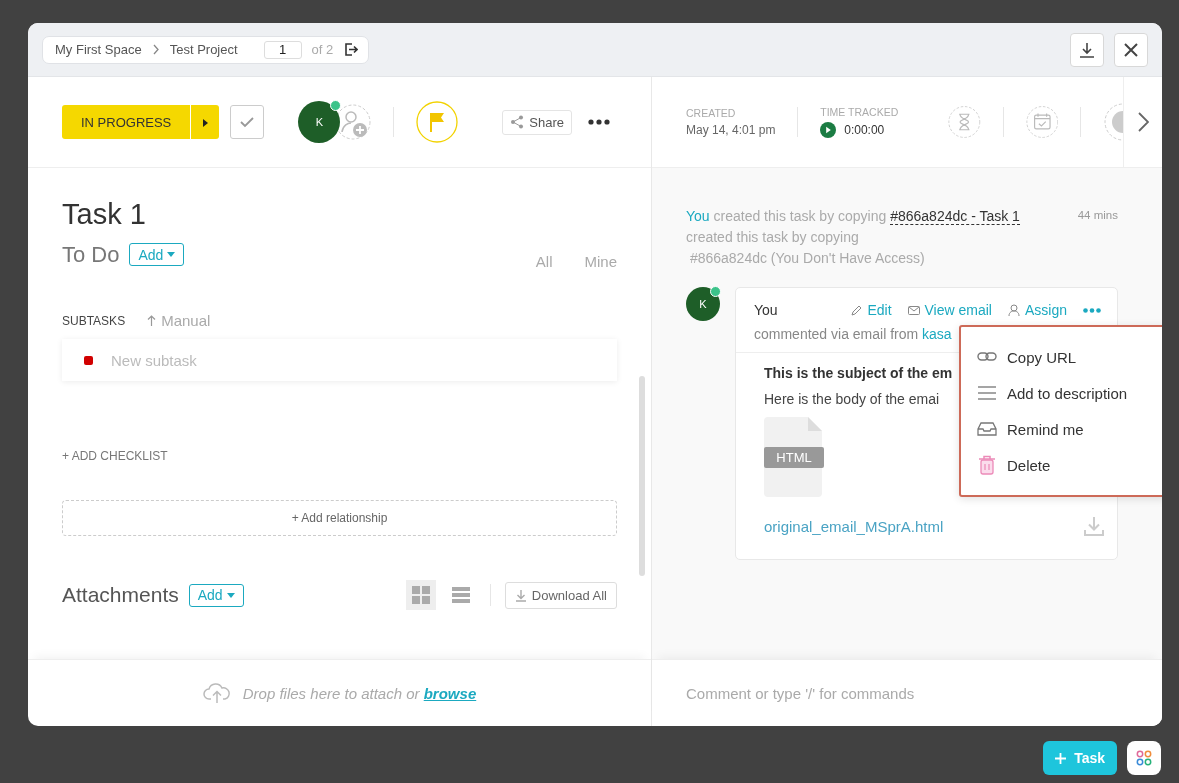 The width and height of the screenshot is (1179, 783). What do you see at coordinates (599, 122) in the screenshot?
I see `more-icon` at bounding box center [599, 122].